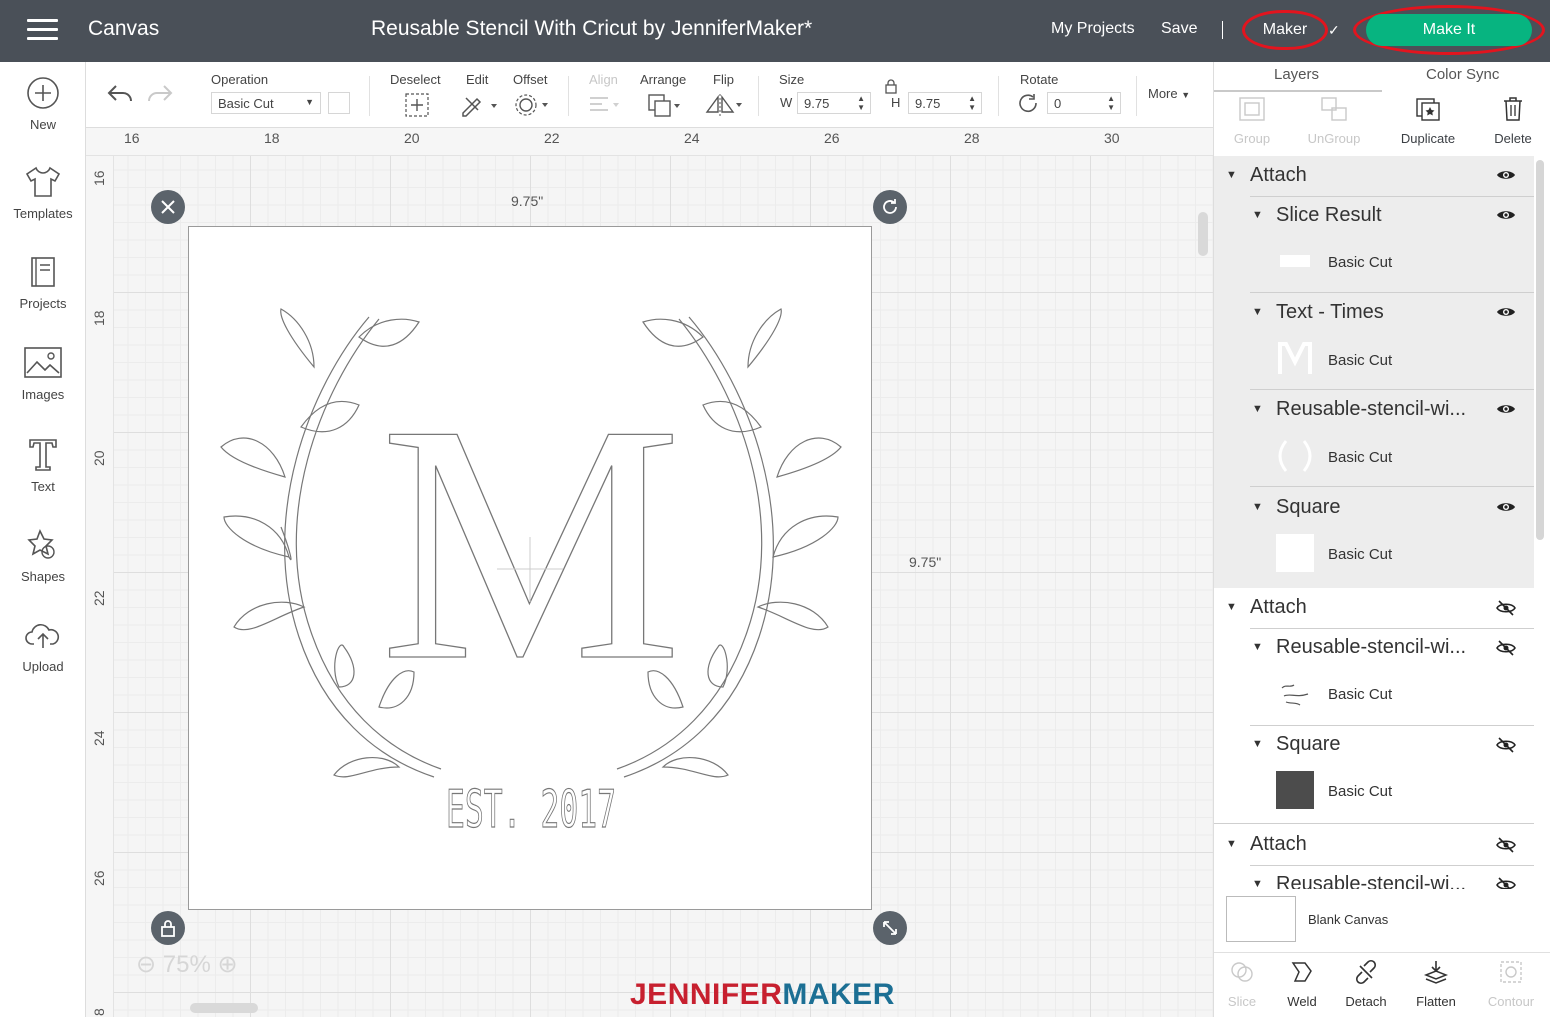 This screenshot has width=1550, height=1017. Describe the element at coordinates (533, 105) in the screenshot. I see `offset-icon` at that location.